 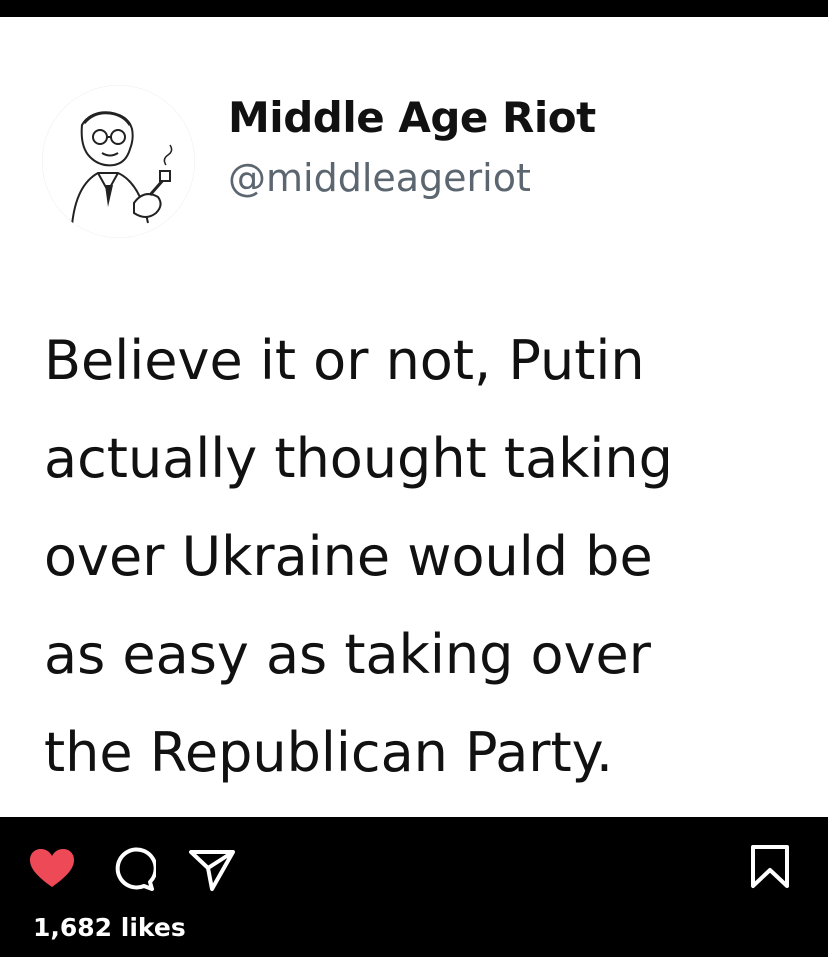 I want to click on heart-icon, so click(x=52, y=868).